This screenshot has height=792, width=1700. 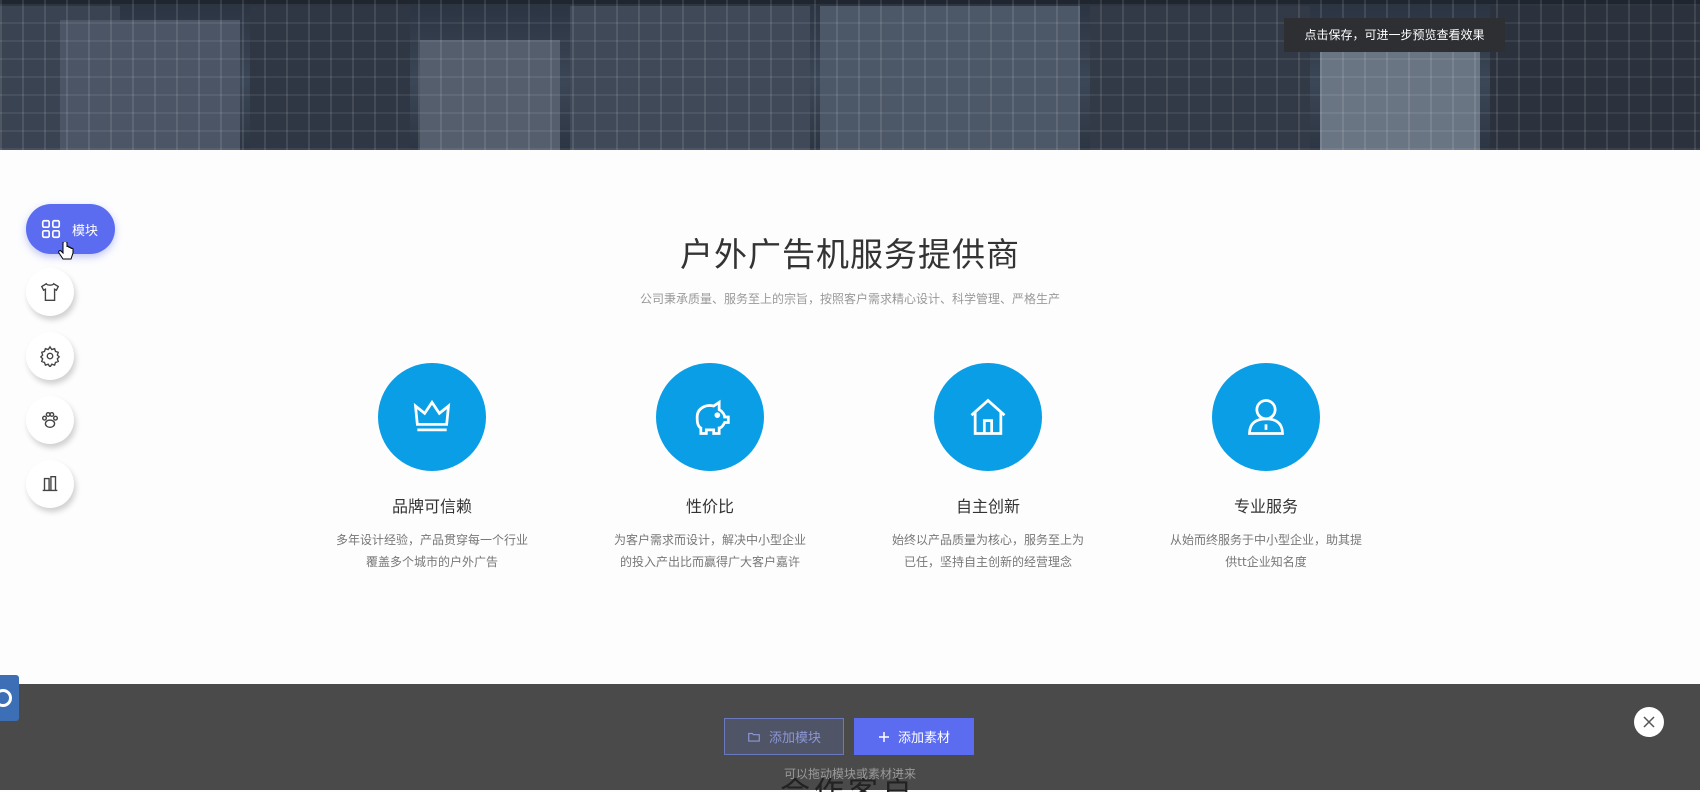 I want to click on tool-plugin-button, so click(x=50, y=420).